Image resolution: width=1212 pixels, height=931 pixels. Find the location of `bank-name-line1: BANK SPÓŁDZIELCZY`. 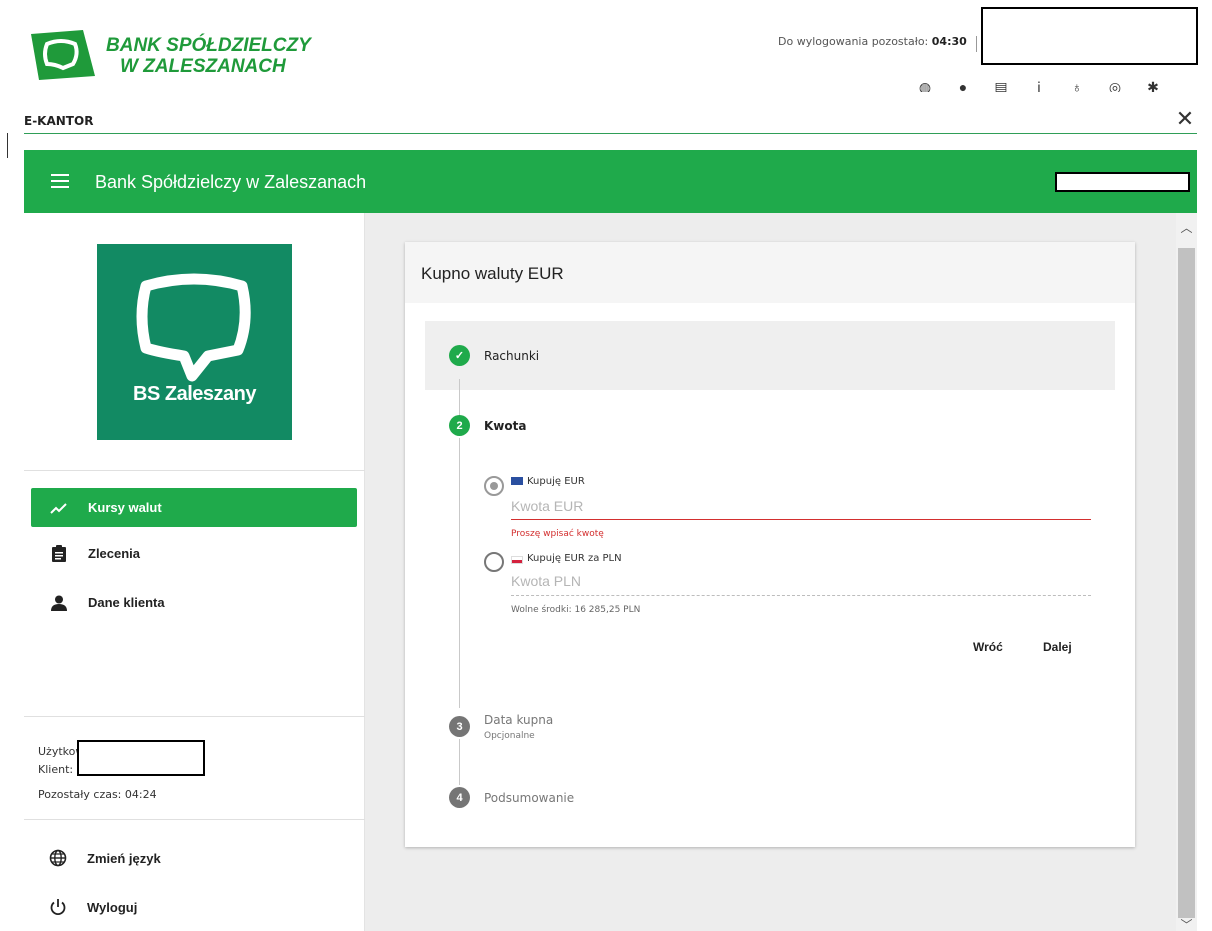

bank-name-line1: BANK SPÓŁDZIELCZY is located at coordinates (208, 45).